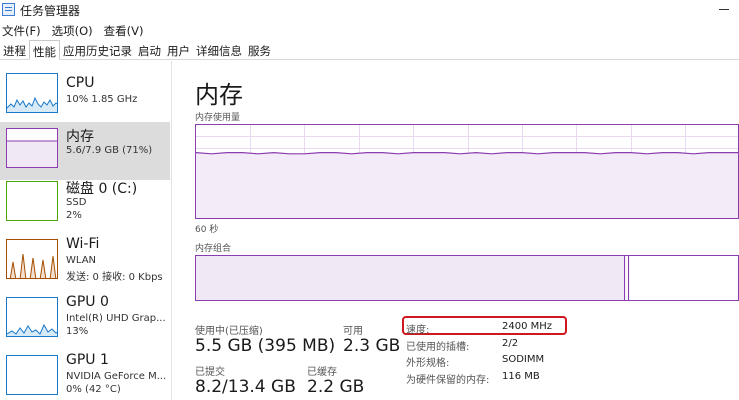 The image size is (739, 400). Describe the element at coordinates (521, 376) in the screenshot. I see `hardware-reserved-value: 116 MB` at that location.